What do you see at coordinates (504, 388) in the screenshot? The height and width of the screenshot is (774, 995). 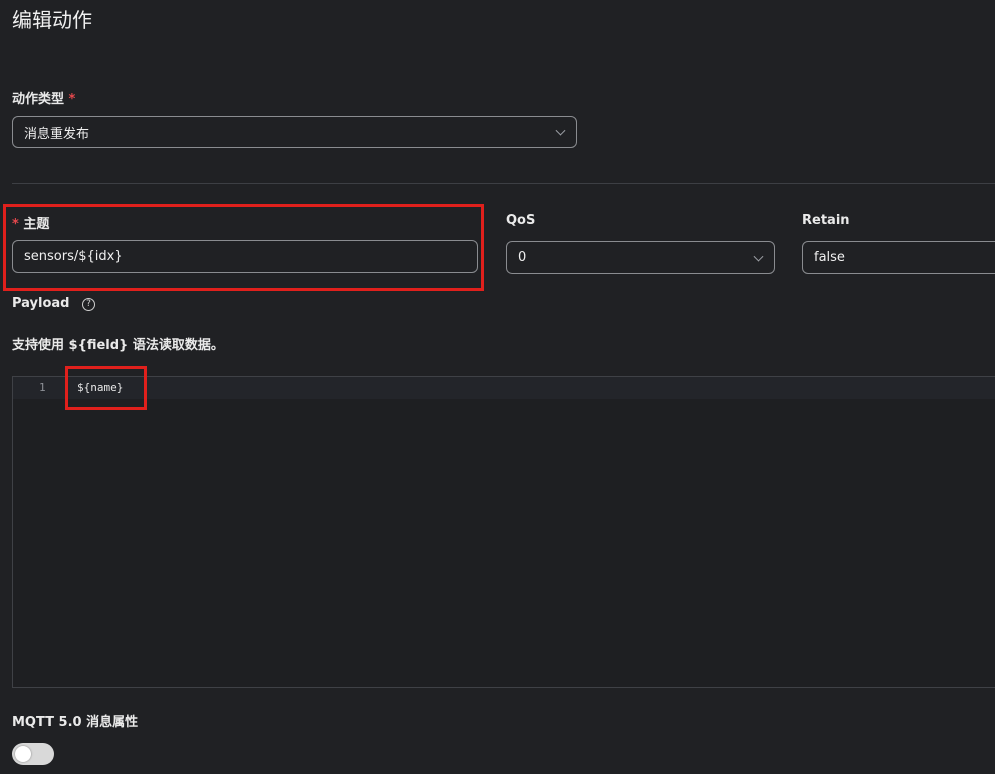 I see `editor-active-line` at bounding box center [504, 388].